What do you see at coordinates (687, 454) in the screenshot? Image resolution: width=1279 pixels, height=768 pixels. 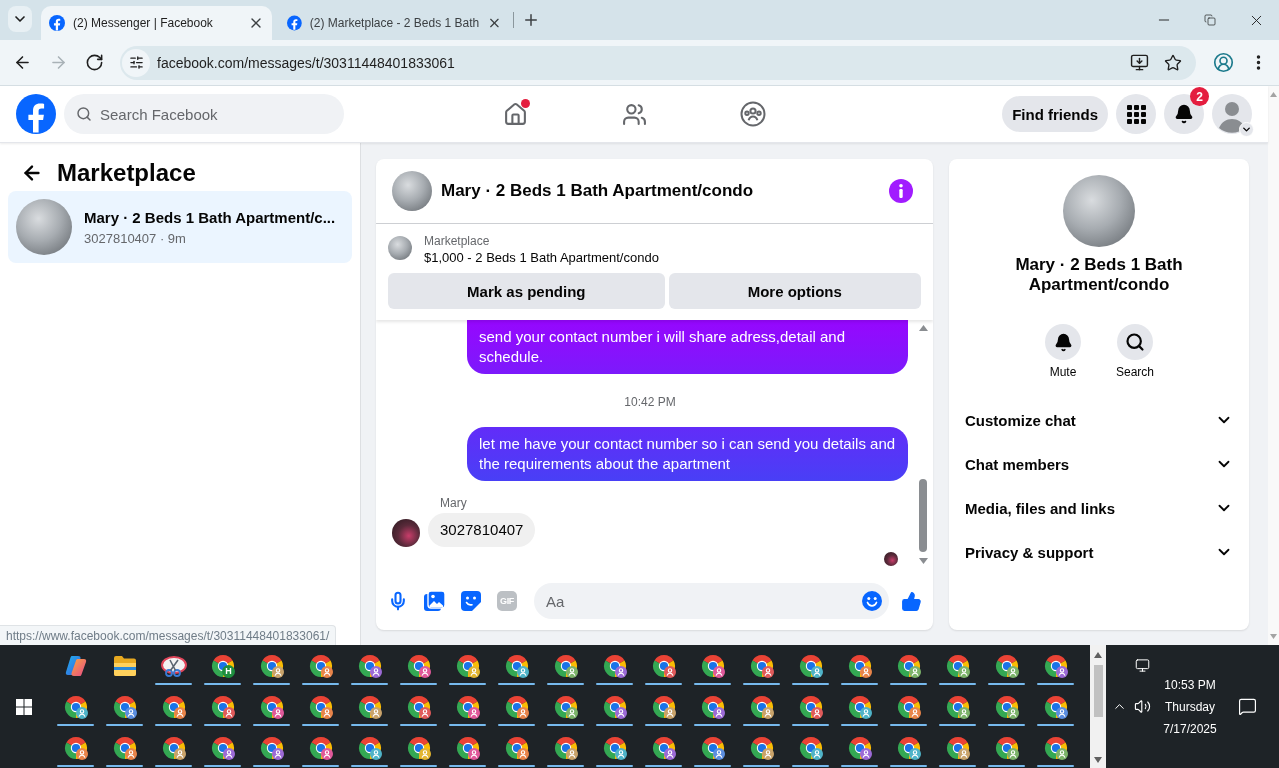 I see `message-bubble: let me have your contact number so i can send you details and the requirements about the apartment` at bounding box center [687, 454].